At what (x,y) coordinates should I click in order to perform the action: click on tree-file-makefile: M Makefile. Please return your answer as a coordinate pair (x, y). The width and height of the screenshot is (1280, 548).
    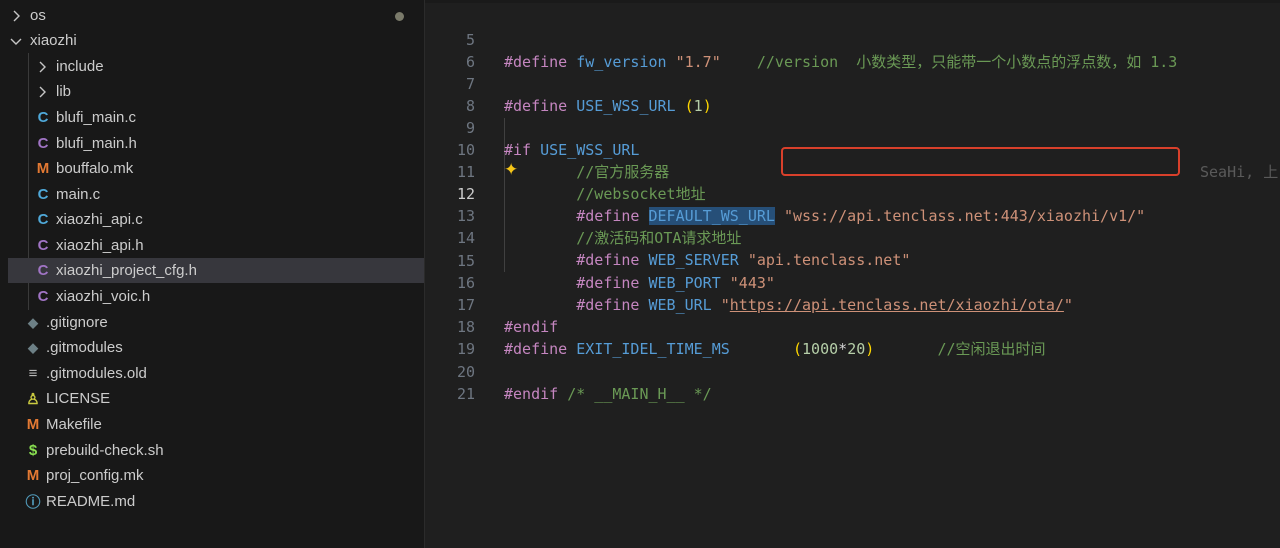
    Looking at the image, I should click on (225, 424).